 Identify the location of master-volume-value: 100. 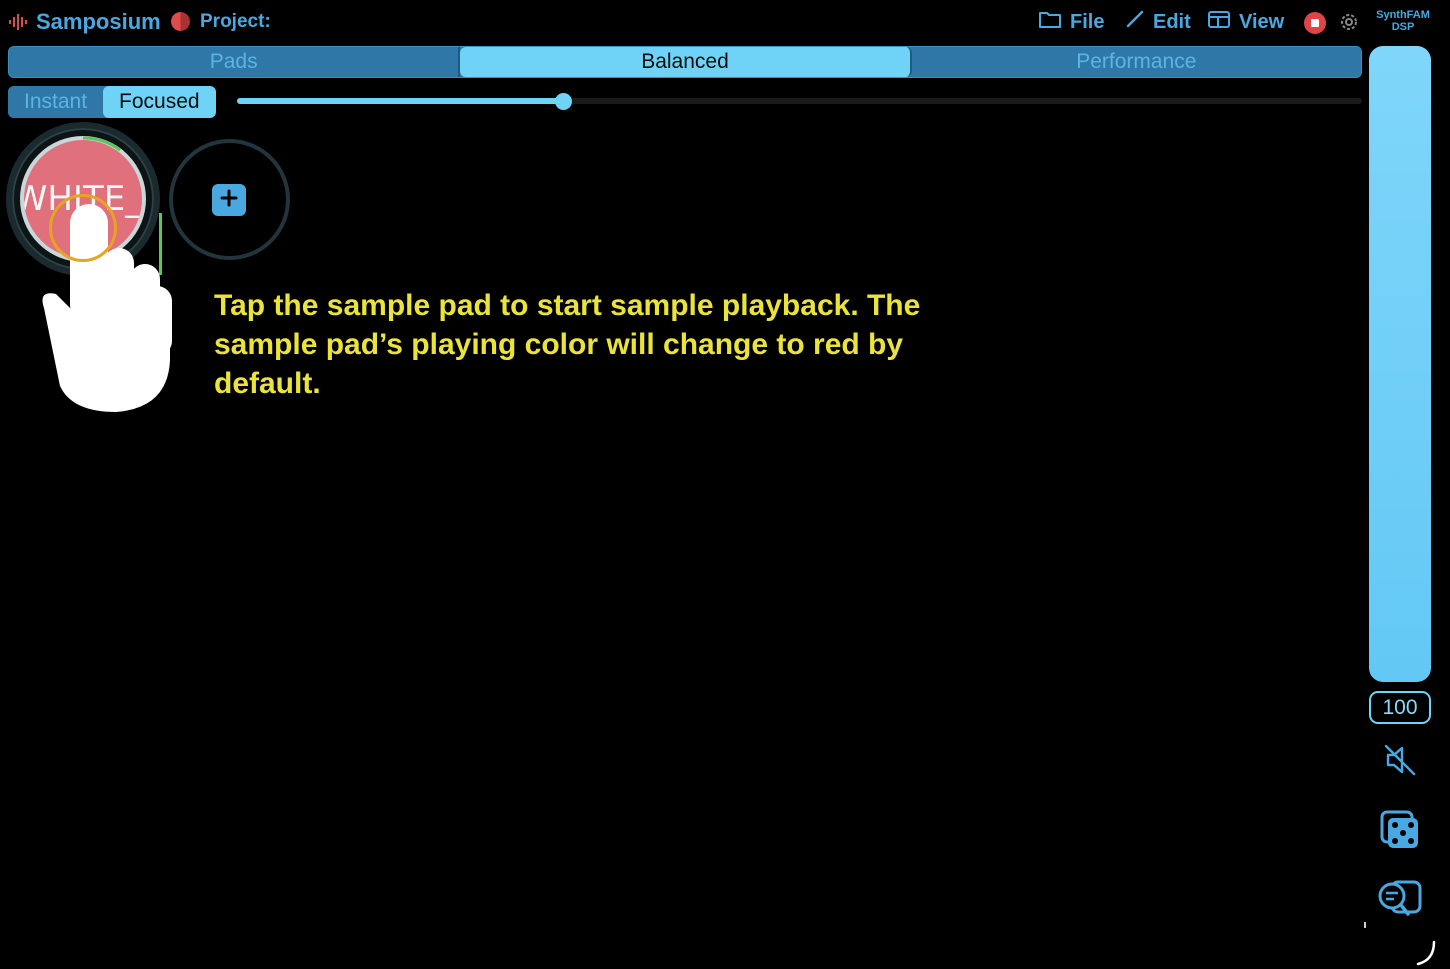
(1400, 707).